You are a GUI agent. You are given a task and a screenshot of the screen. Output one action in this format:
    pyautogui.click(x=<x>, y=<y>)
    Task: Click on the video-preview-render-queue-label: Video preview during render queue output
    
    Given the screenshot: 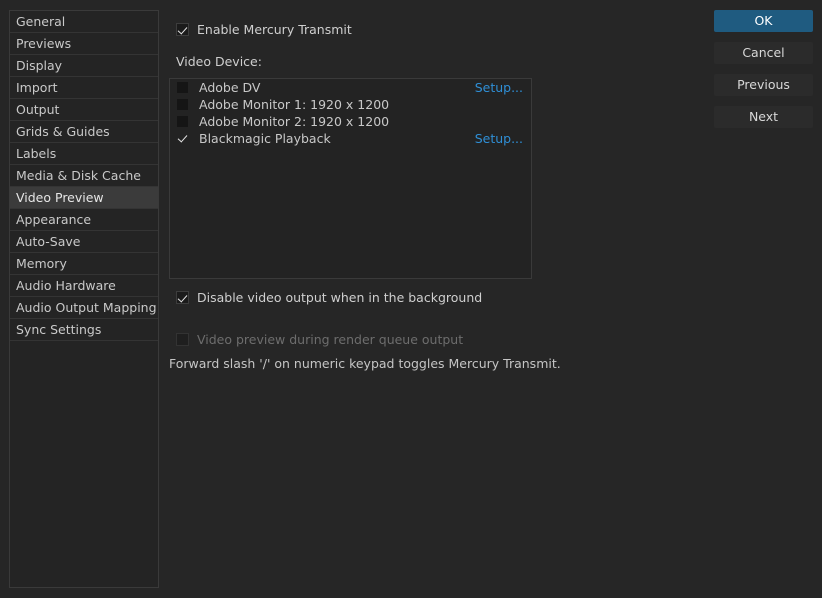 What is the action you would take?
    pyautogui.click(x=330, y=339)
    